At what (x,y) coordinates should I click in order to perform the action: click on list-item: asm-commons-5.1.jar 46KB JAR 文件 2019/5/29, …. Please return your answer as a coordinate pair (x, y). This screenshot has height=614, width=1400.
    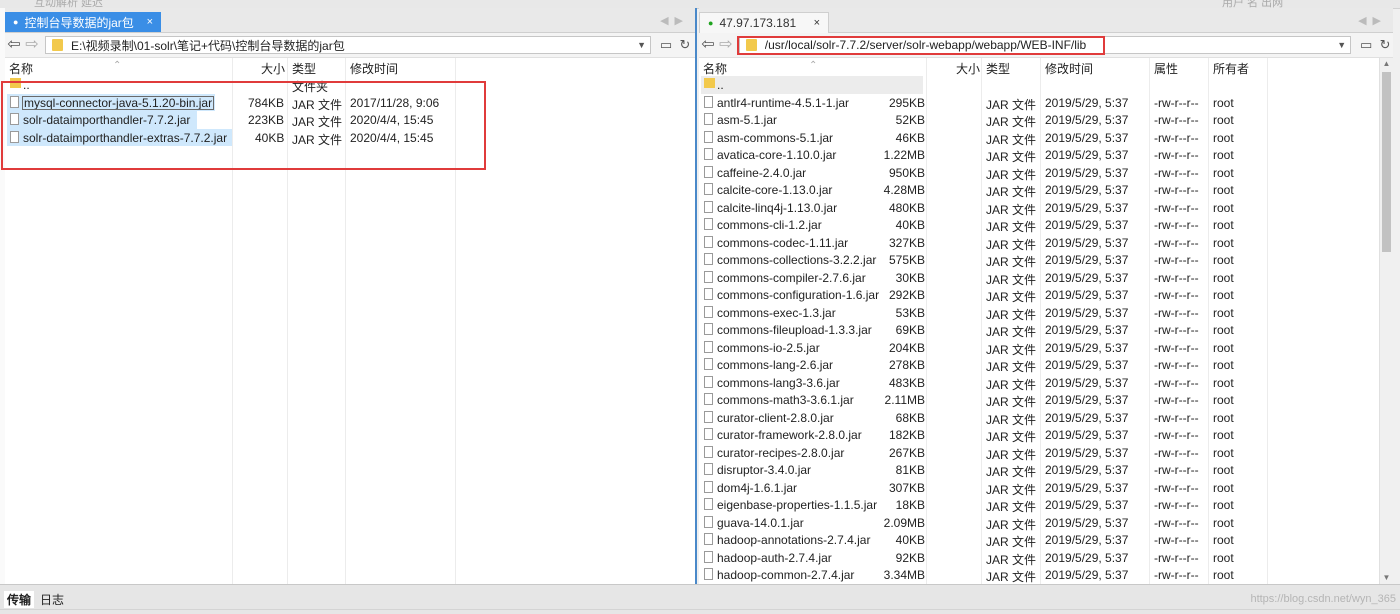
    Looking at the image, I should click on (1039, 138).